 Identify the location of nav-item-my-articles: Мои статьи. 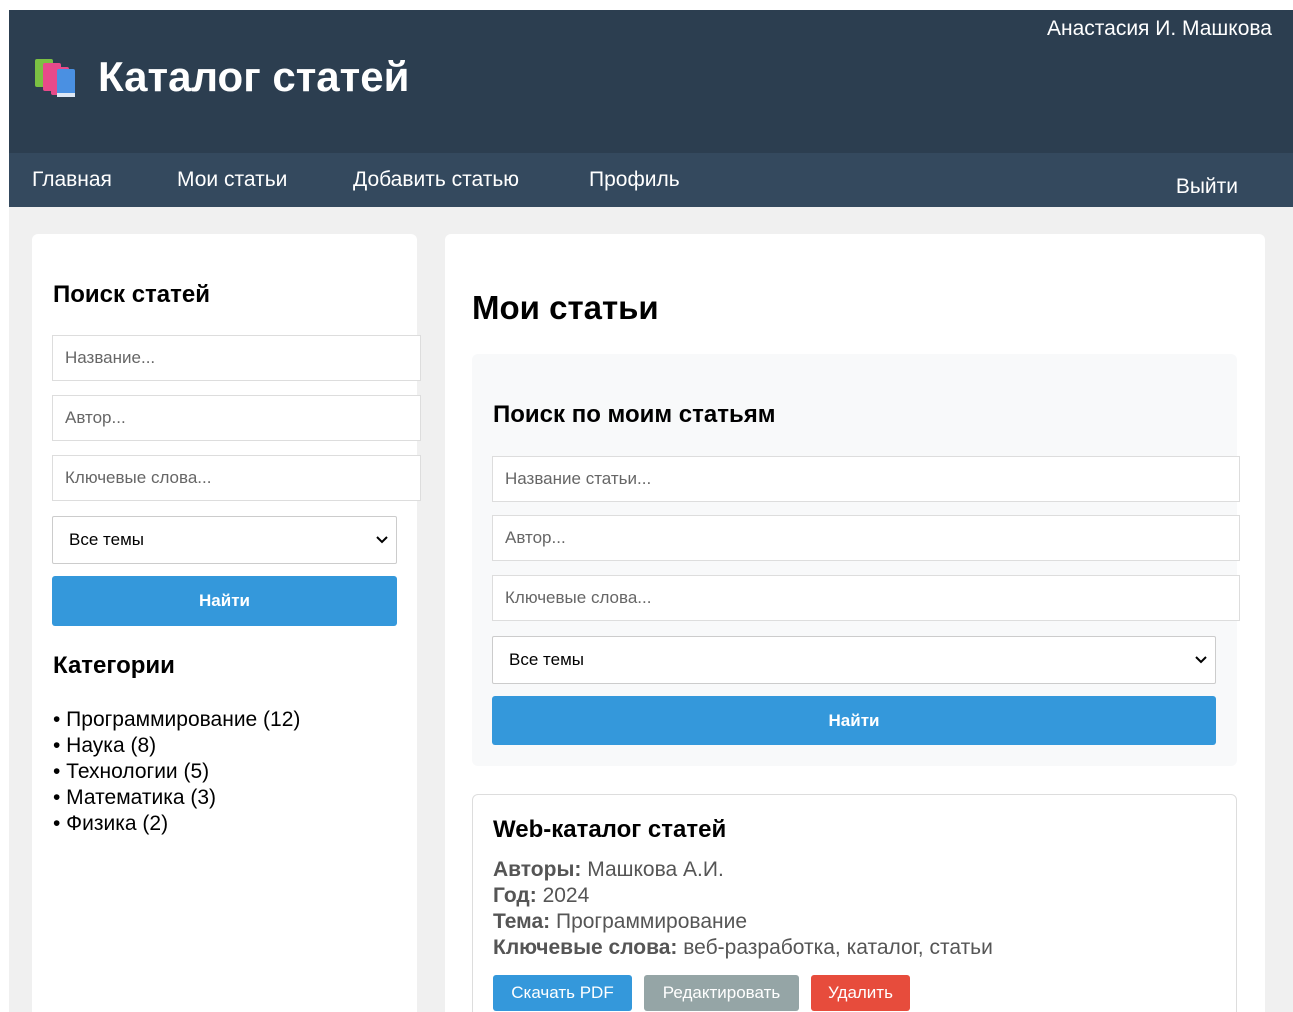
(232, 180).